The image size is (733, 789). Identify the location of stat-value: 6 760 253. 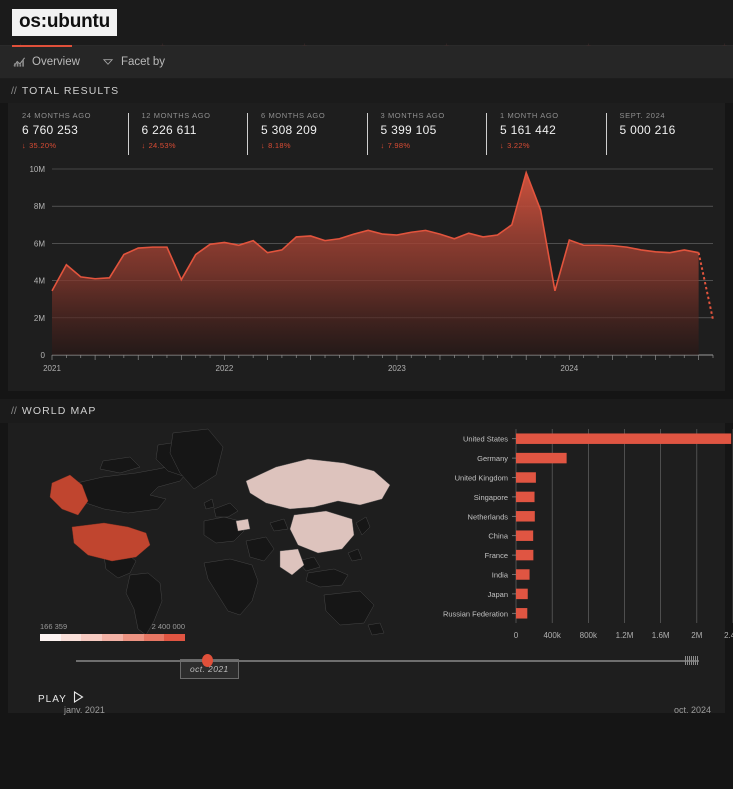
(50, 130).